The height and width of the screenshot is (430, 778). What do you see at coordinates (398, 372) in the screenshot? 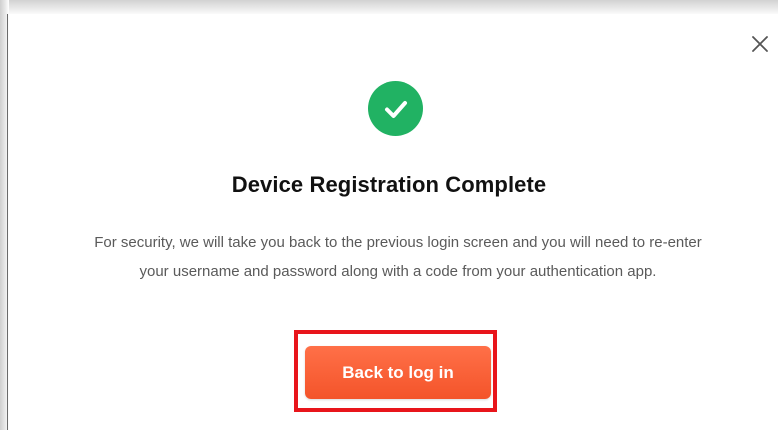
I see `back-to-login-button: Back to log in` at bounding box center [398, 372].